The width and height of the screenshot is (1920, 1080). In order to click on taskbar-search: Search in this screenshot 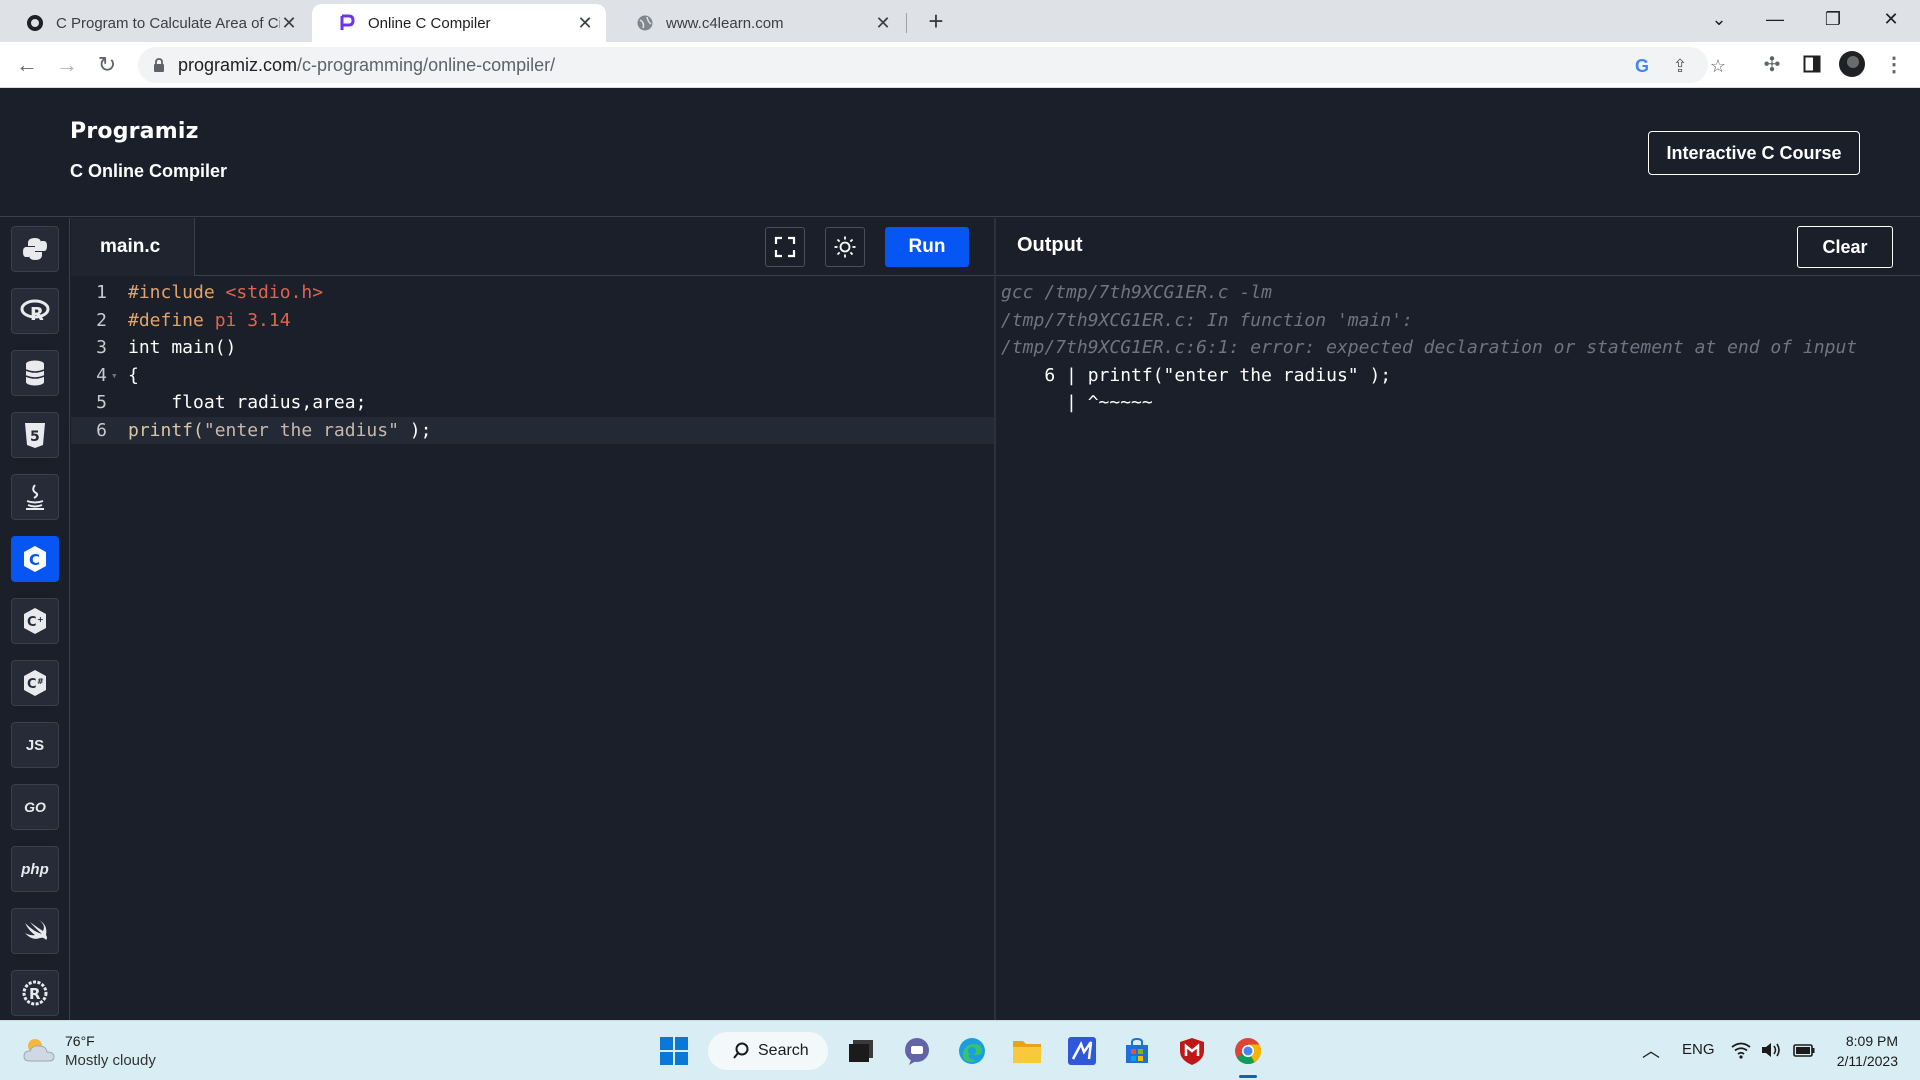, I will do `click(768, 1051)`.